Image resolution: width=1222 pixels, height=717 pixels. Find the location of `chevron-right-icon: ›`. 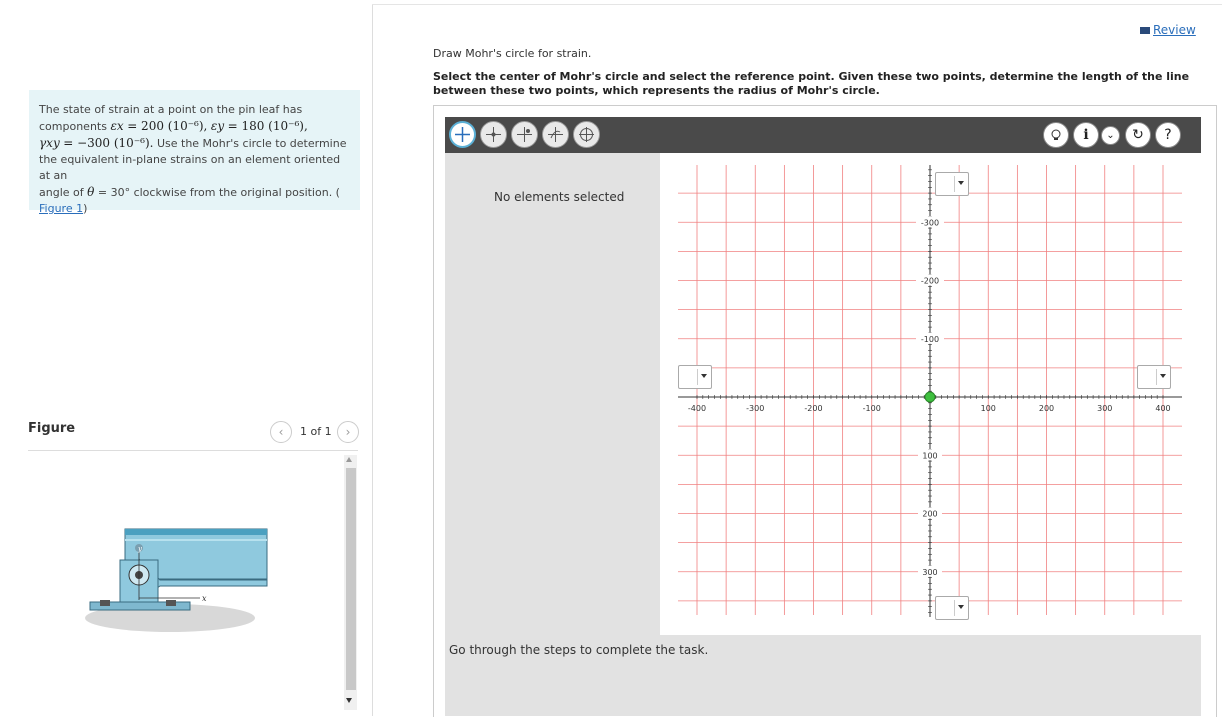

chevron-right-icon: › is located at coordinates (348, 432).